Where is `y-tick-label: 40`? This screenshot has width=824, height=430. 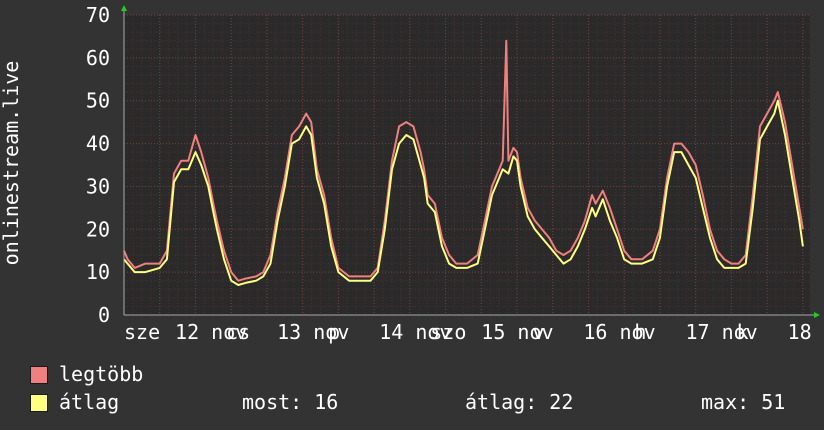
y-tick-label: 40 is located at coordinates (98, 144).